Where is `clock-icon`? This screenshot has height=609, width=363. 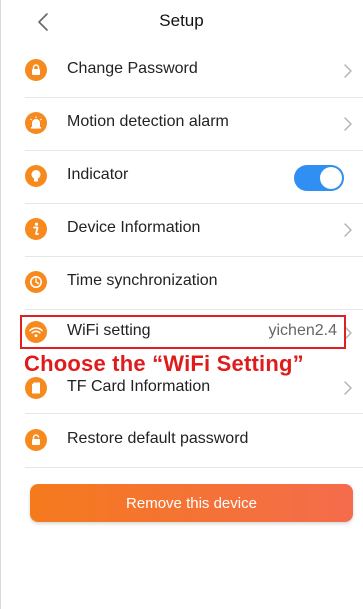
clock-icon is located at coordinates (36, 282).